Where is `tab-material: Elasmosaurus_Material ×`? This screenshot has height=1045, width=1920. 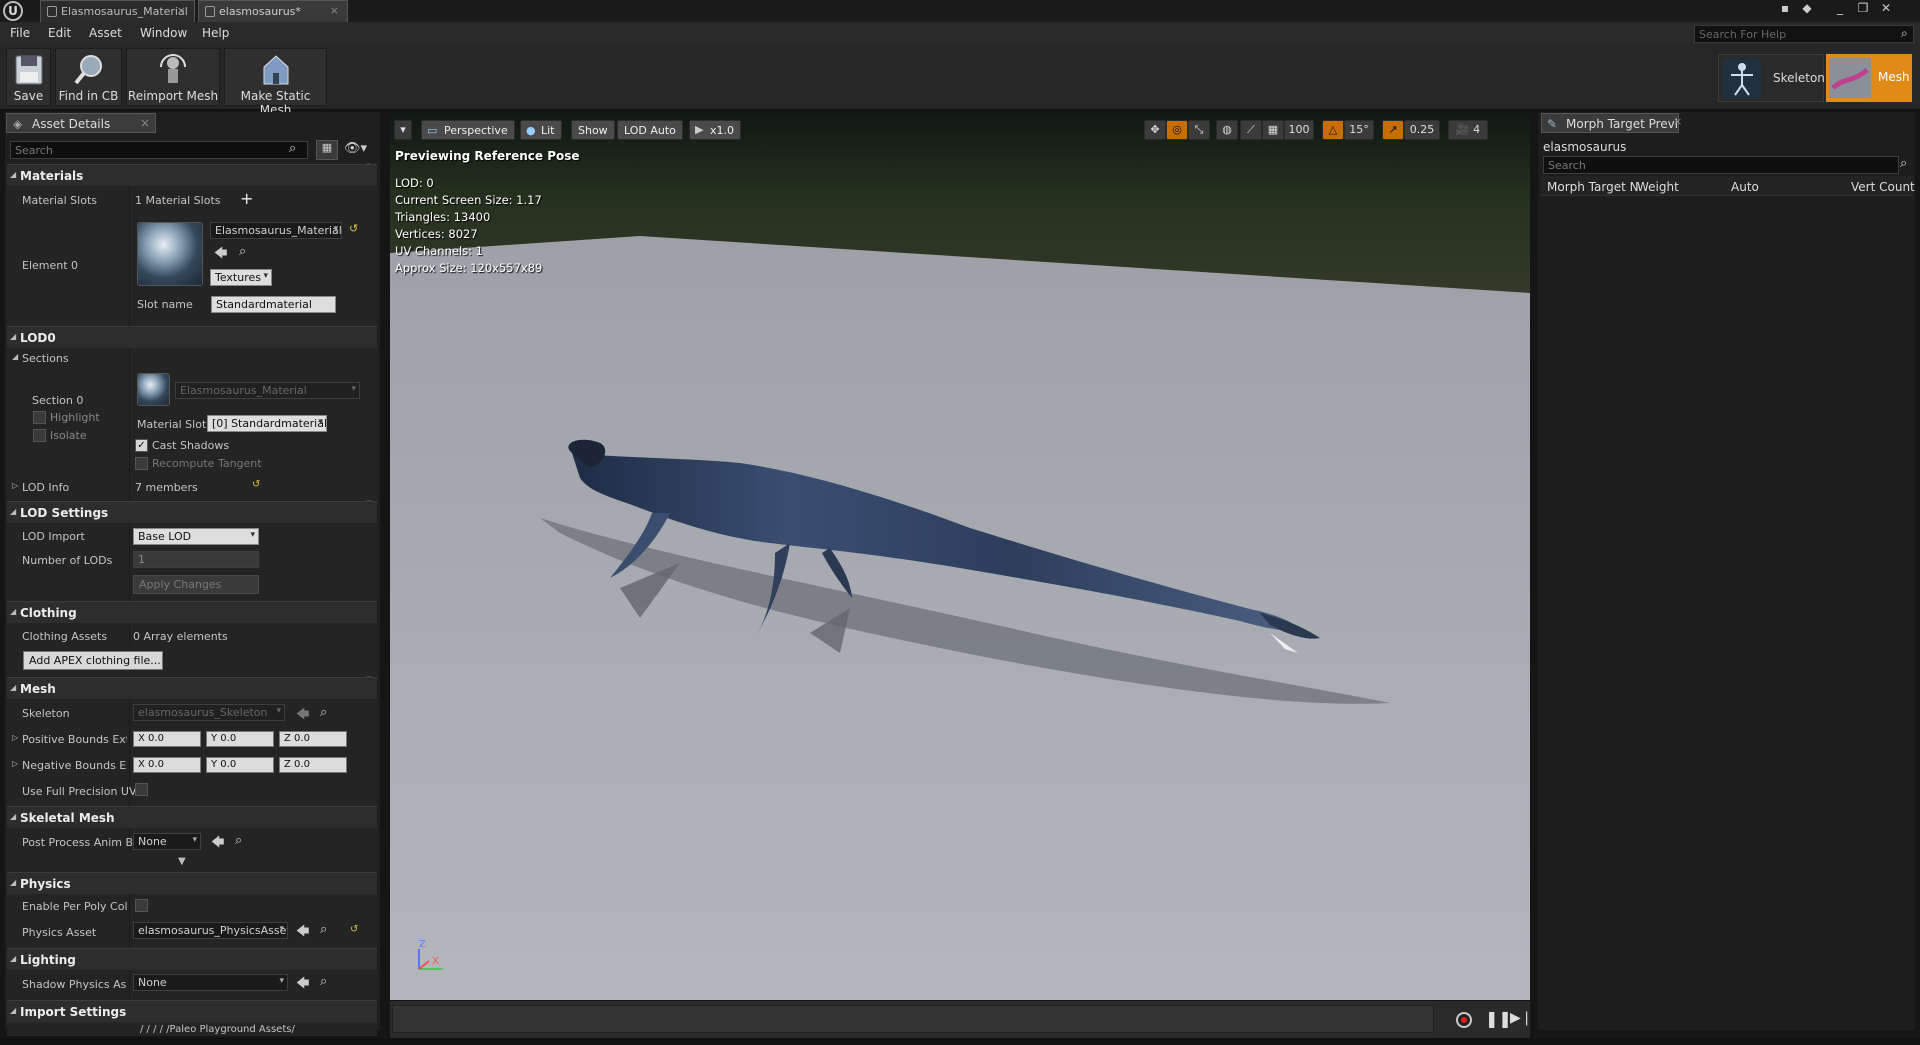 tab-material: Elasmosaurus_Material × is located at coordinates (117, 11).